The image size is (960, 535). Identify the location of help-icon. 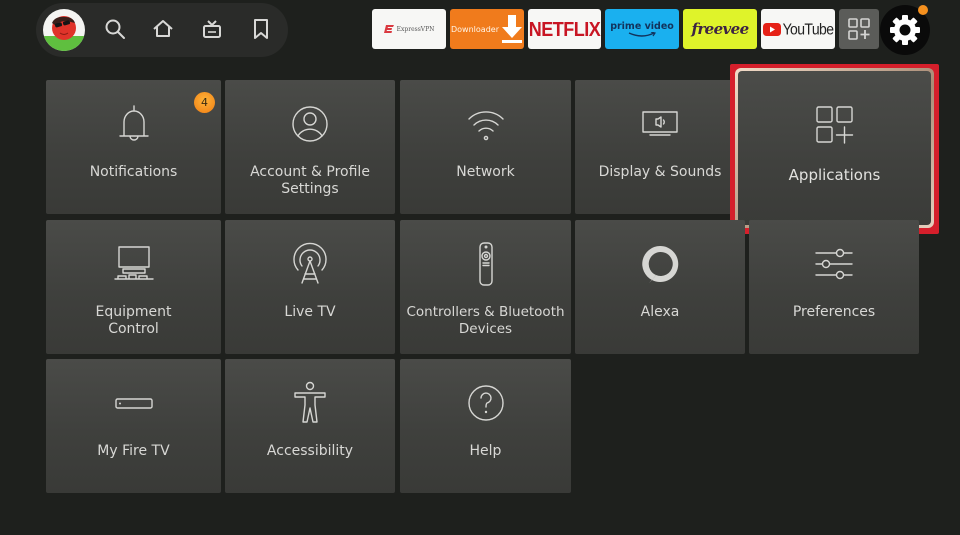
(485, 403).